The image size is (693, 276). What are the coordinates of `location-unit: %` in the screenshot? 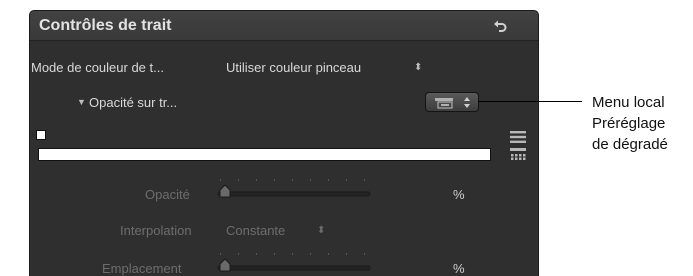 It's located at (459, 268).